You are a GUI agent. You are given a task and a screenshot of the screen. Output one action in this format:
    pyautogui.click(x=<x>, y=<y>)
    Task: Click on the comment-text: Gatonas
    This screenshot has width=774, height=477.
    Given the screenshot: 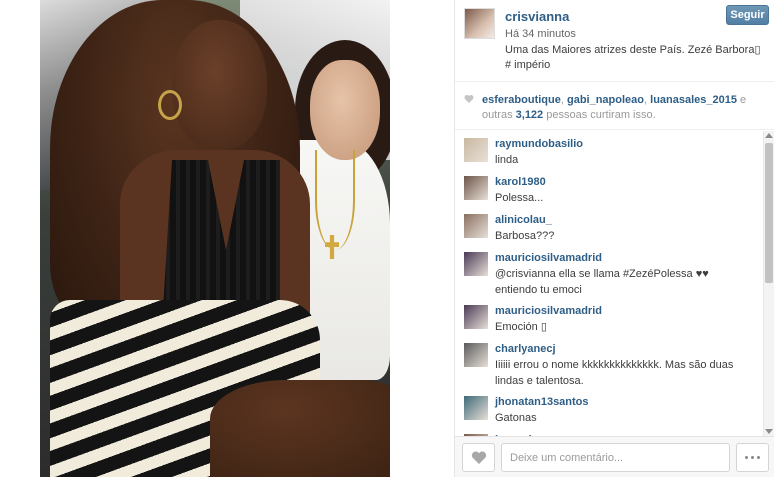 What is the action you would take?
    pyautogui.click(x=516, y=418)
    